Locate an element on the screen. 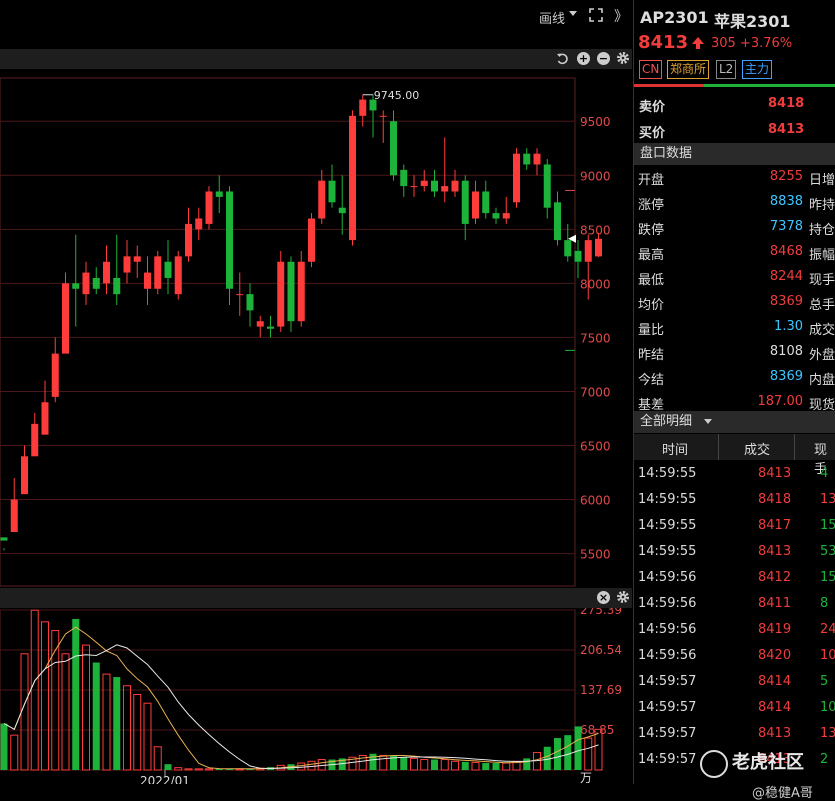 This screenshot has height=801, width=835. trade-qty: 13 is located at coordinates (827, 499).